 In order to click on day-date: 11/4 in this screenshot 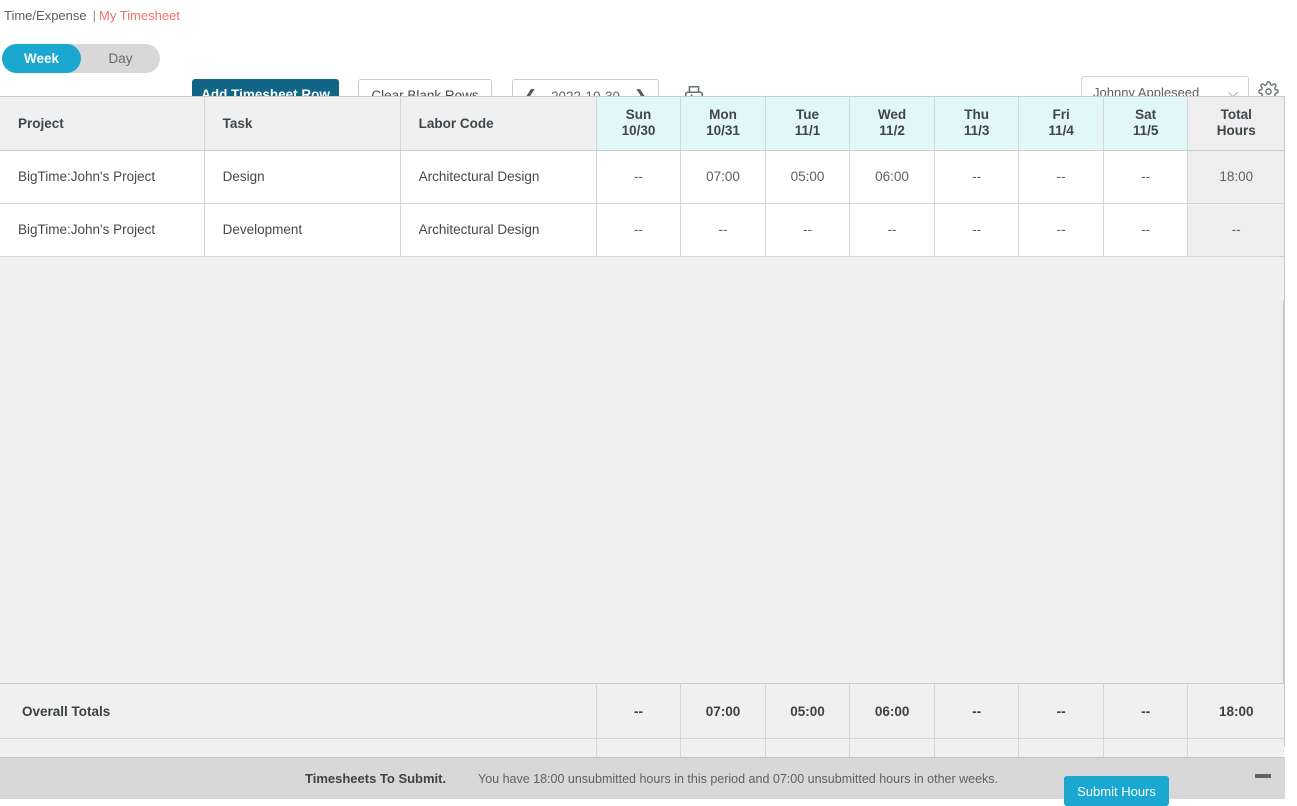, I will do `click(1061, 131)`.